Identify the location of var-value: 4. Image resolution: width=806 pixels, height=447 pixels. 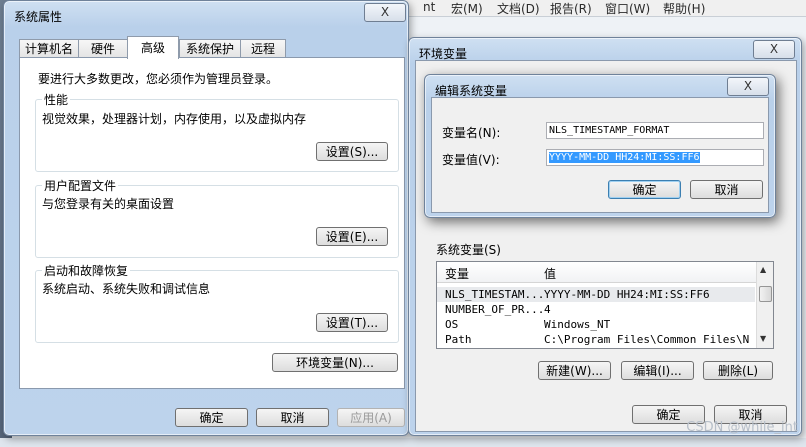
(547, 309).